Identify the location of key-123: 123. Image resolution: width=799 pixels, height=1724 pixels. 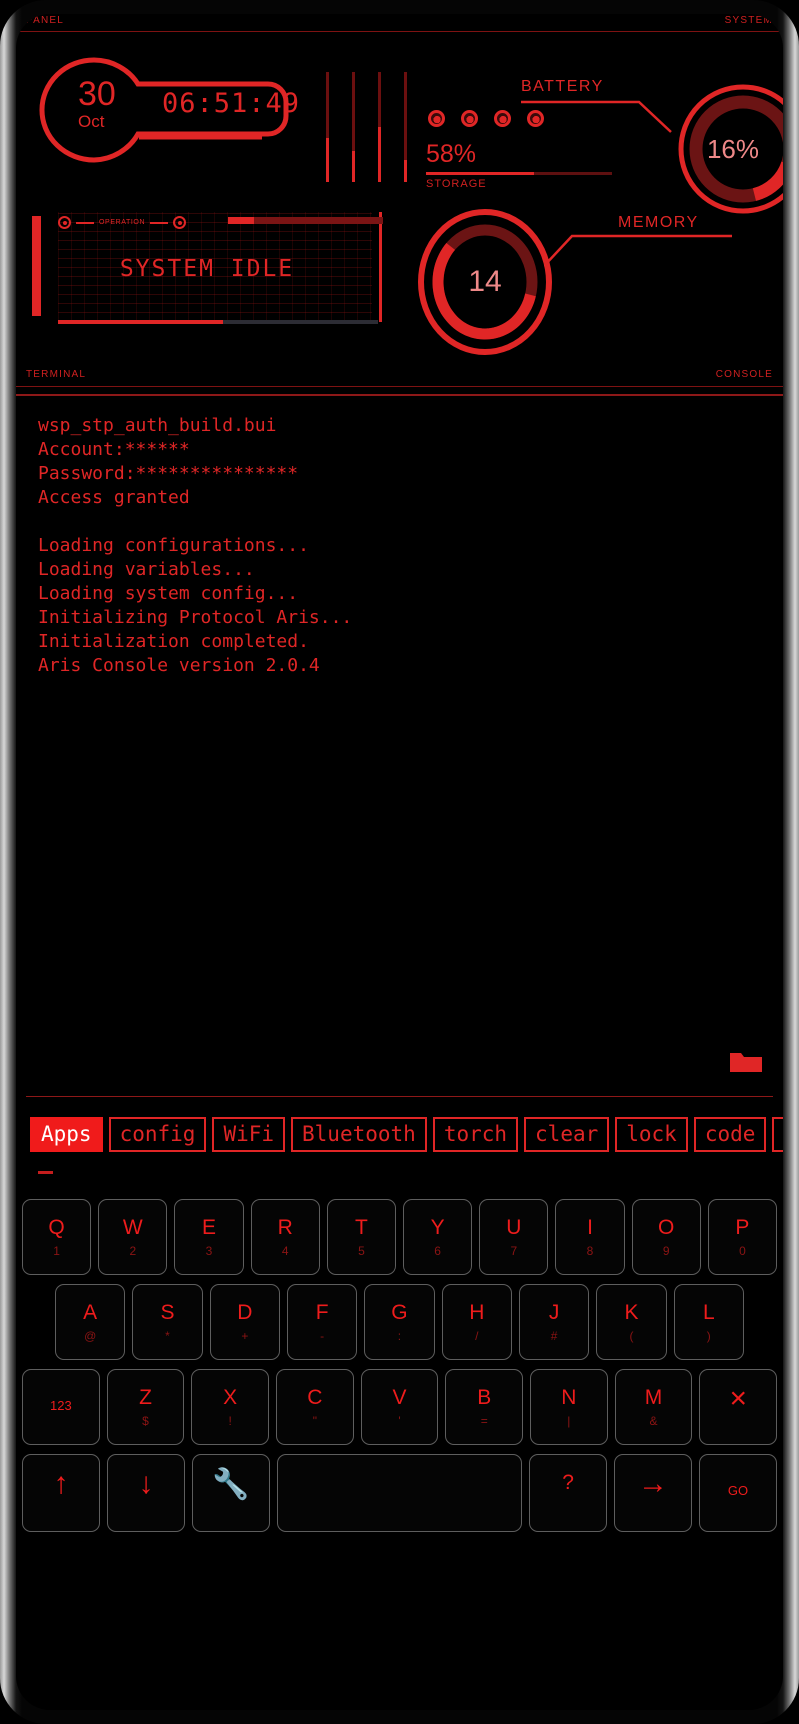
(61, 1407).